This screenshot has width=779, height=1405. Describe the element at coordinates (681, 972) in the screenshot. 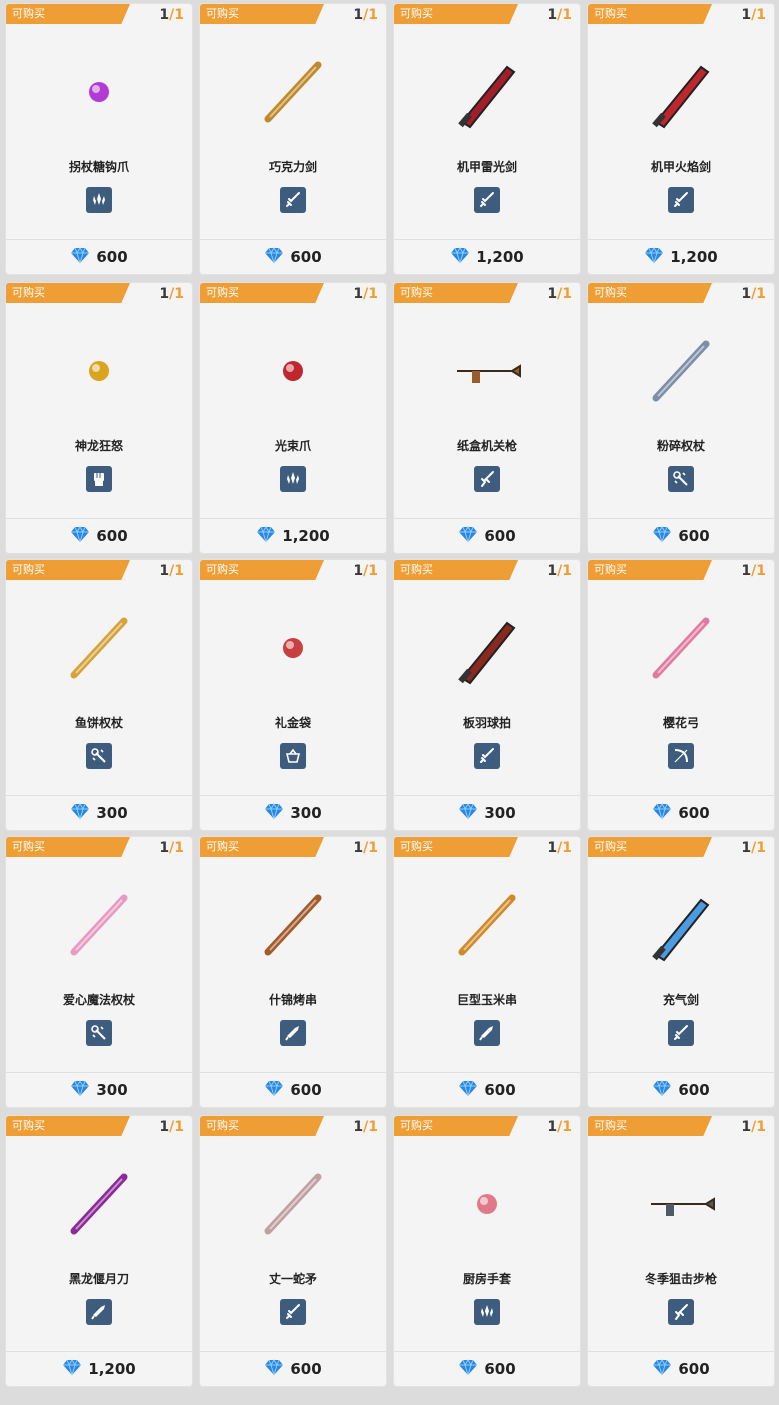

I see `shop-item-card: 可购买 1/1 充气剑 600` at that location.